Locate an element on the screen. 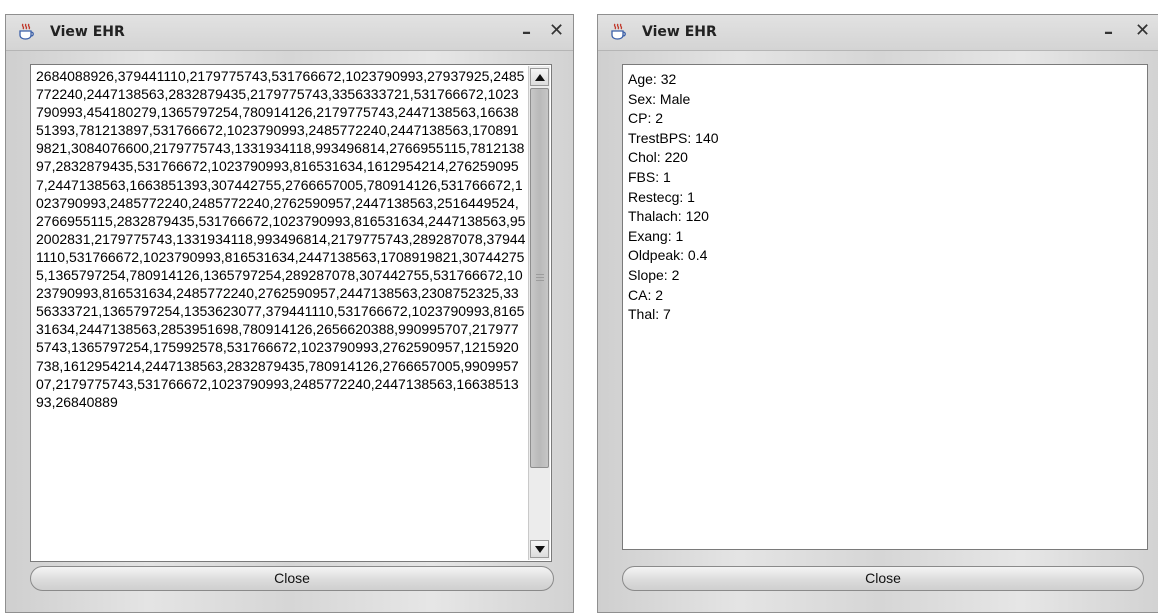  field-trestbps: TrestBPS: 140 is located at coordinates (673, 137).